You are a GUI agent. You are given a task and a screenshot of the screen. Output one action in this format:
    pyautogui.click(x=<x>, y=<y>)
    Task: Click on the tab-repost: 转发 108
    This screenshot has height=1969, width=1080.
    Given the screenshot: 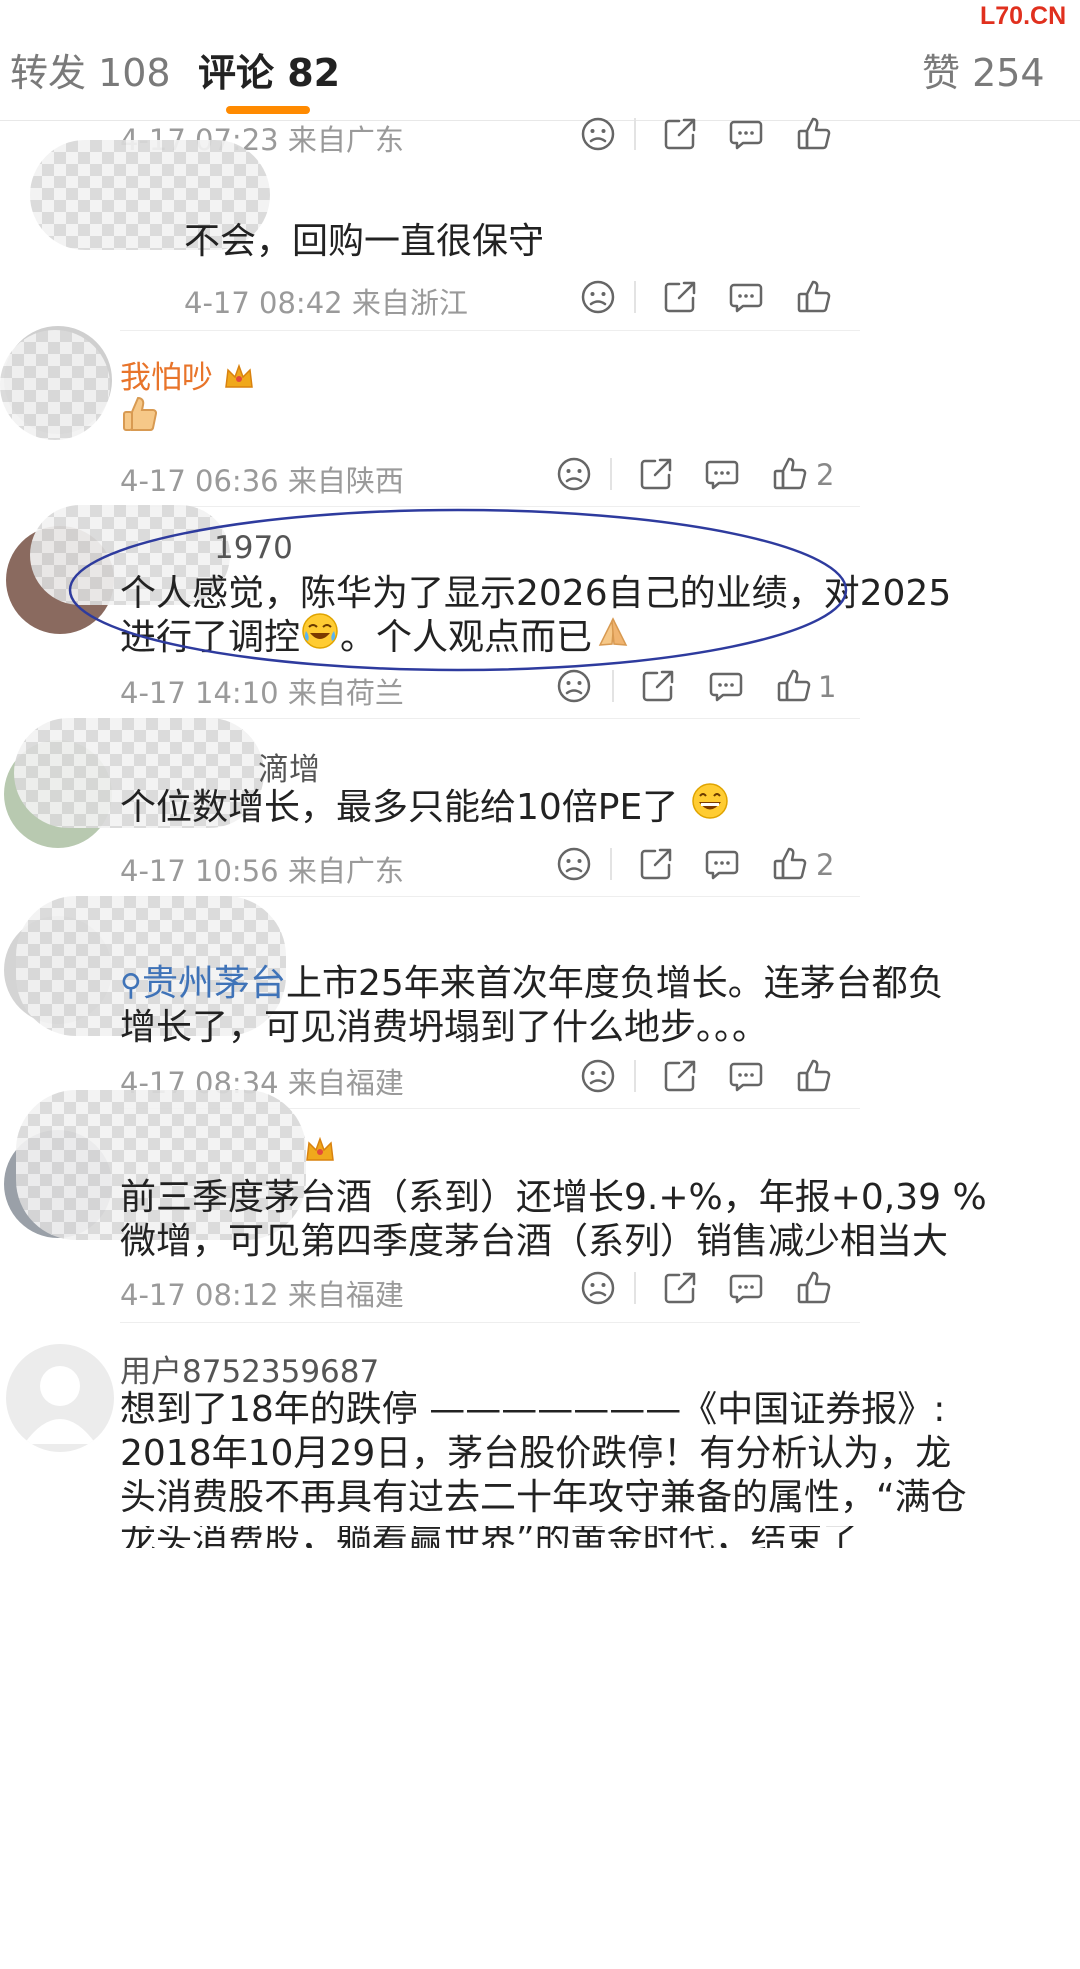 What is the action you would take?
    pyautogui.click(x=90, y=69)
    